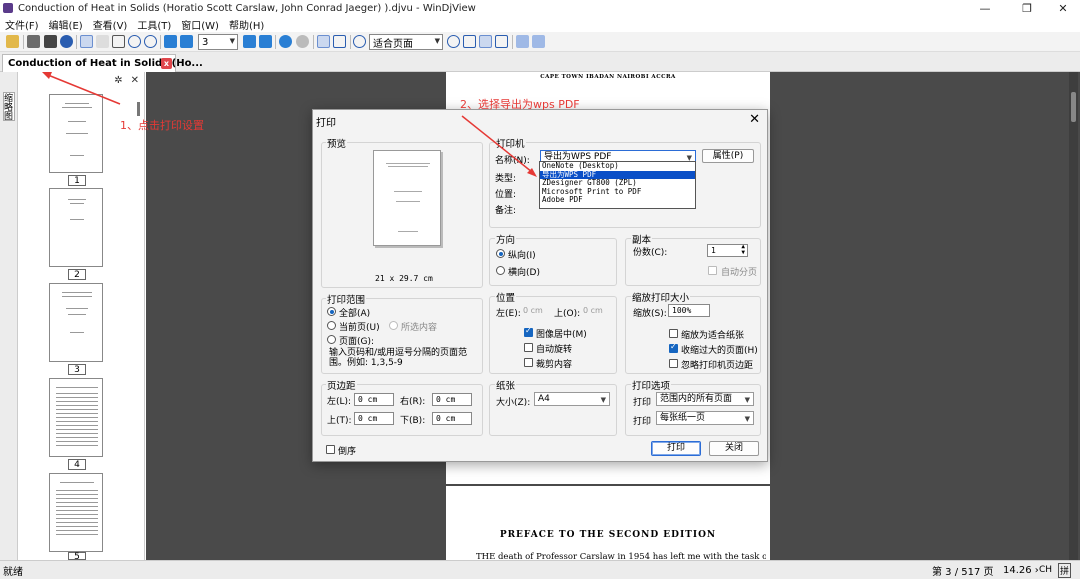 This screenshot has width=1080, height=579. What do you see at coordinates (162, 125) in the screenshot?
I see `annotation-step1: 1、点击打印设置` at bounding box center [162, 125].